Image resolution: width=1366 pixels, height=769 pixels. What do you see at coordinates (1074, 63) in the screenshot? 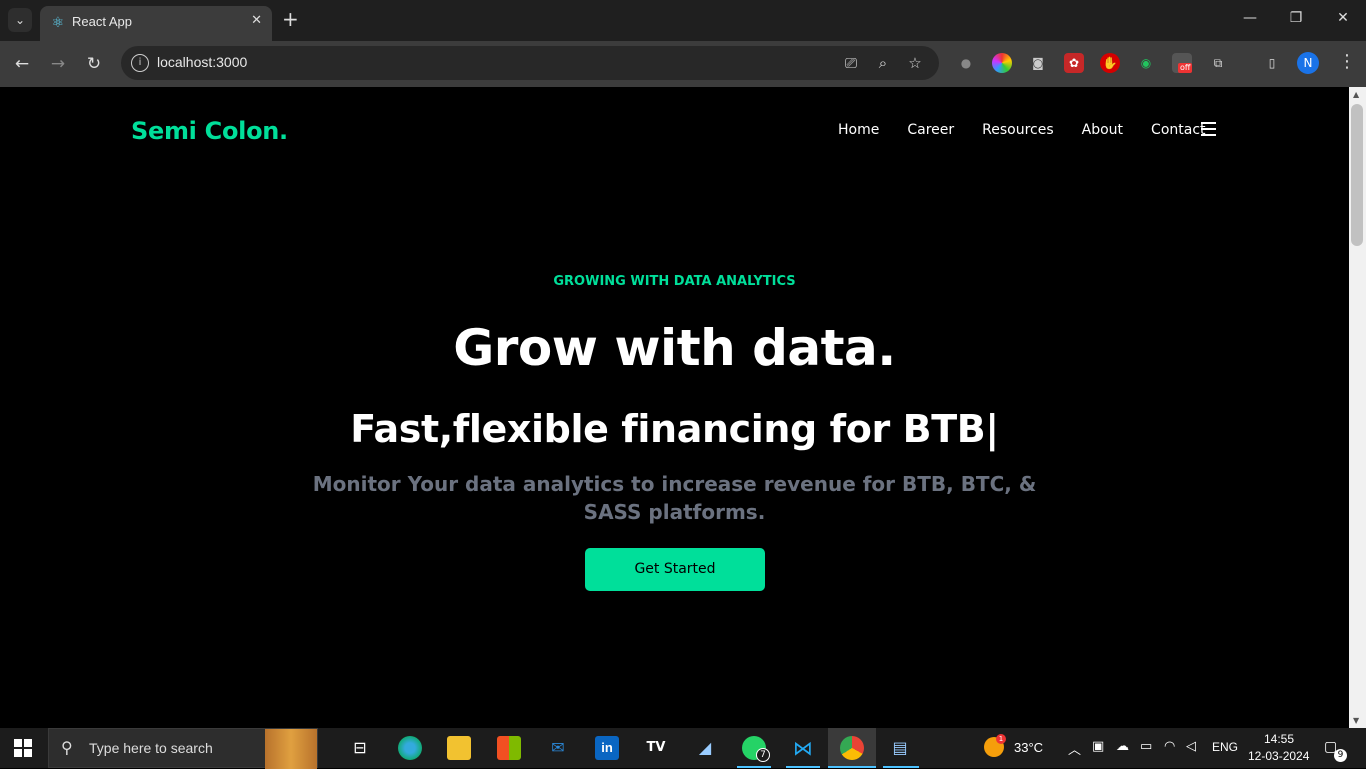
I see `extension-red-icon: ✿` at bounding box center [1074, 63].